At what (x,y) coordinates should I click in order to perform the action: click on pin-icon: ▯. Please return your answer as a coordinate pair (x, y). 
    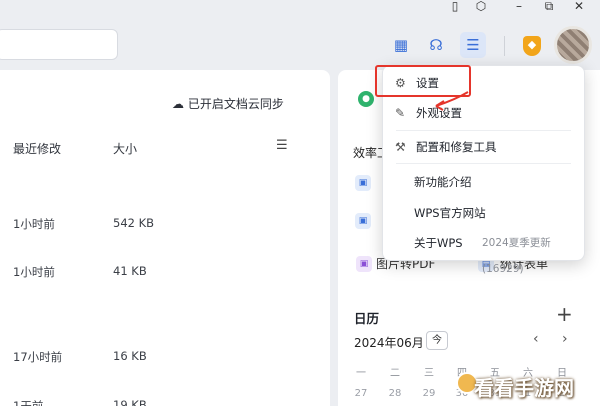
    Looking at the image, I should click on (455, 7).